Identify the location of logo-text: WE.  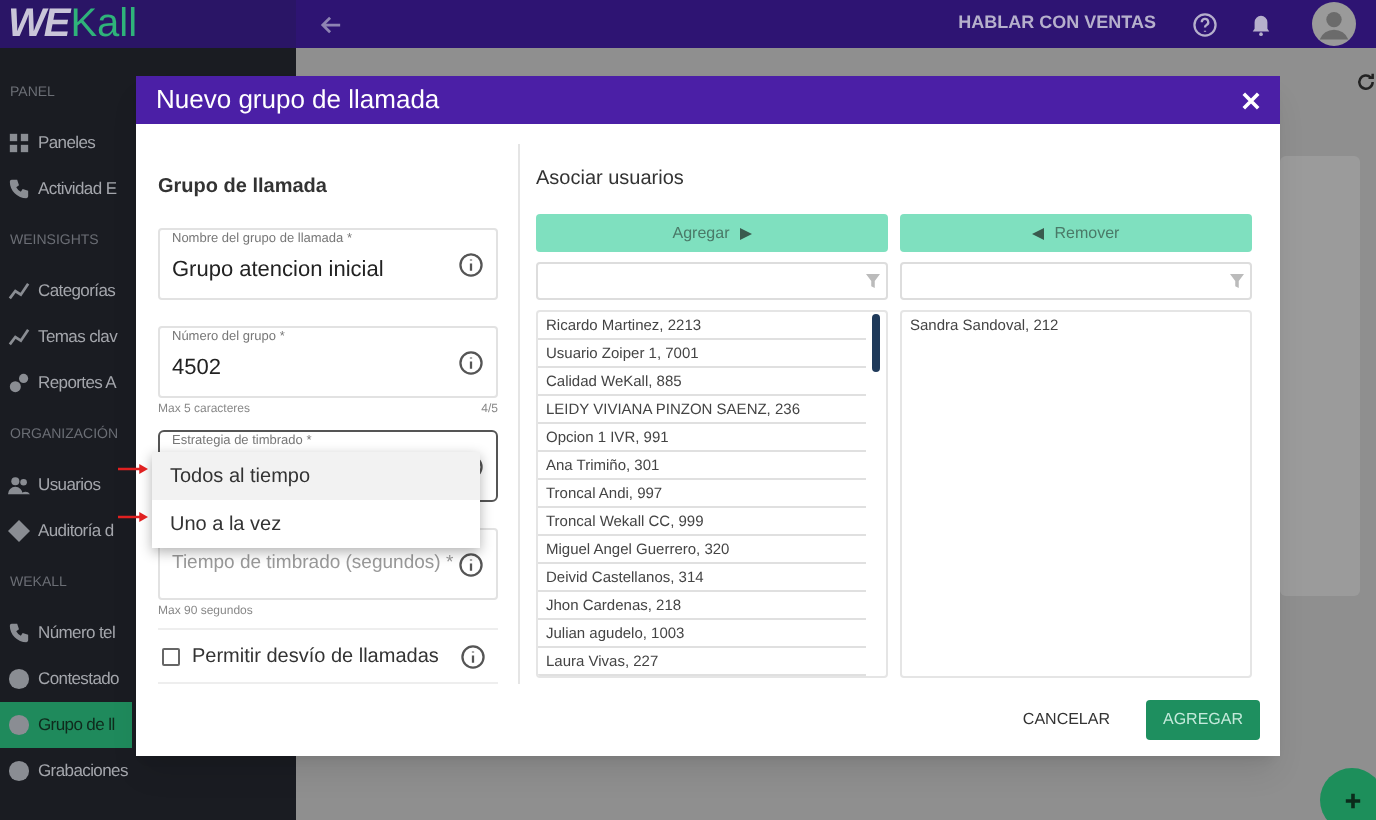
(38, 24).